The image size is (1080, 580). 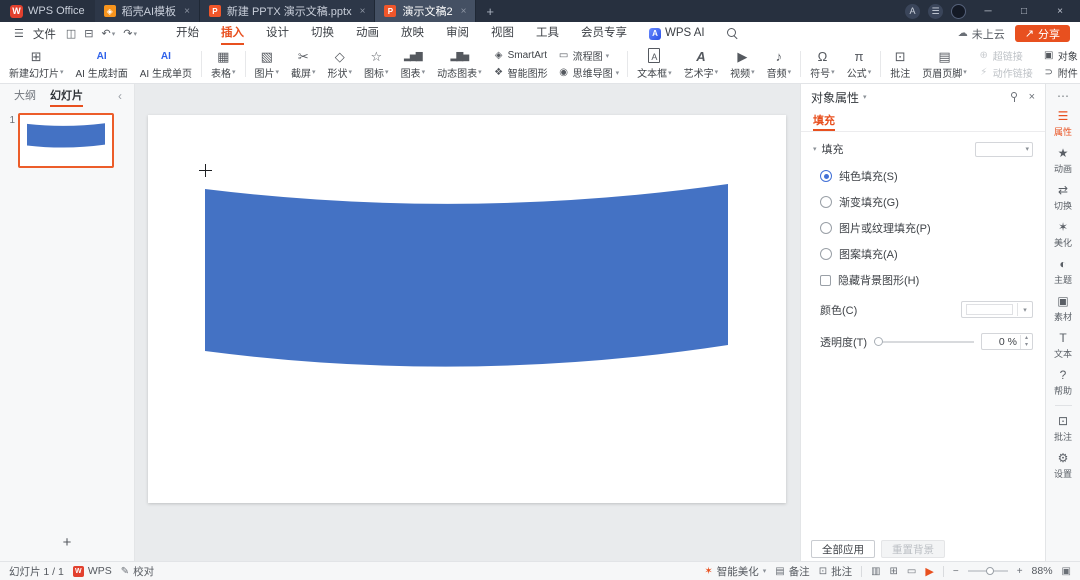 I want to click on home-tab: W WPS Office, so click(x=47, y=11).